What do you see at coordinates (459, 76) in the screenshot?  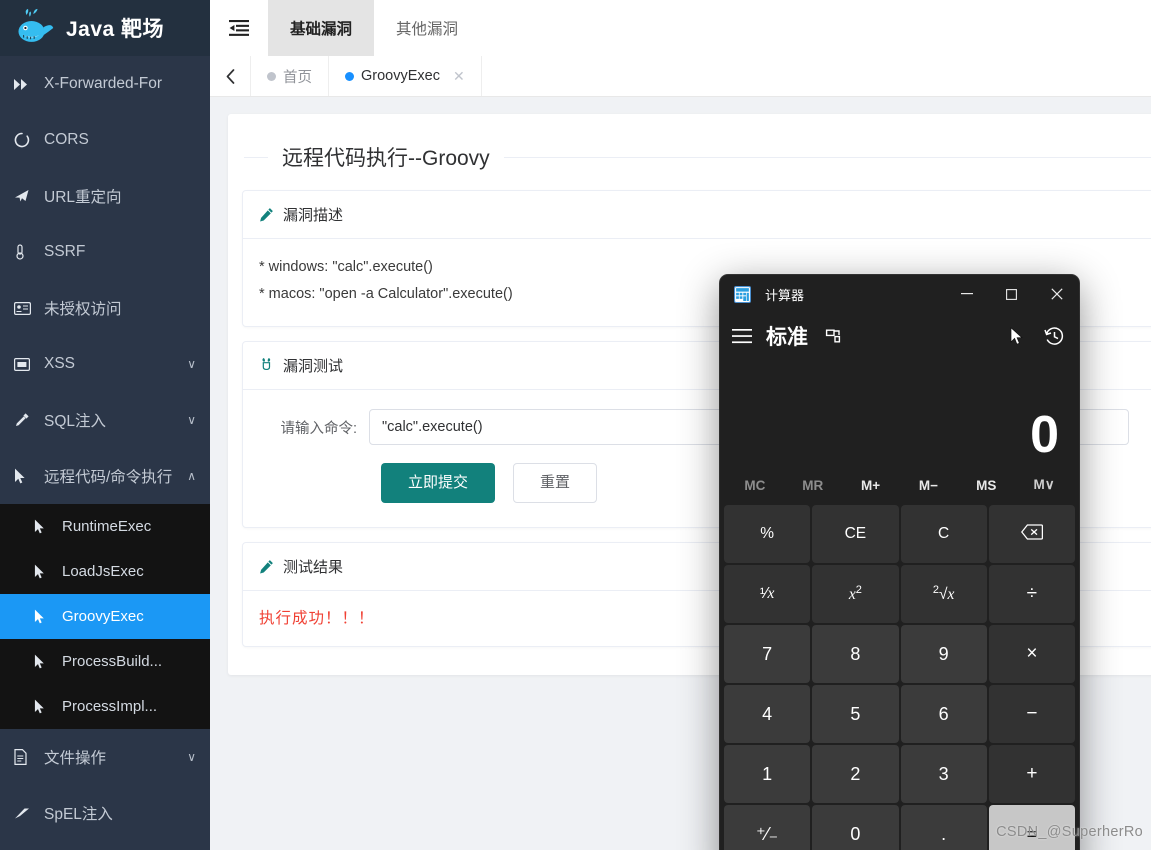 I see `close-icon: ✕` at bounding box center [459, 76].